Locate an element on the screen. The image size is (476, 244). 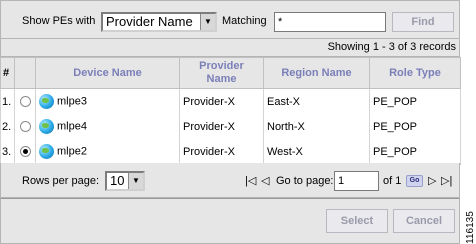
records-count: Showing 1 - 3 of 3 records is located at coordinates (230, 47).